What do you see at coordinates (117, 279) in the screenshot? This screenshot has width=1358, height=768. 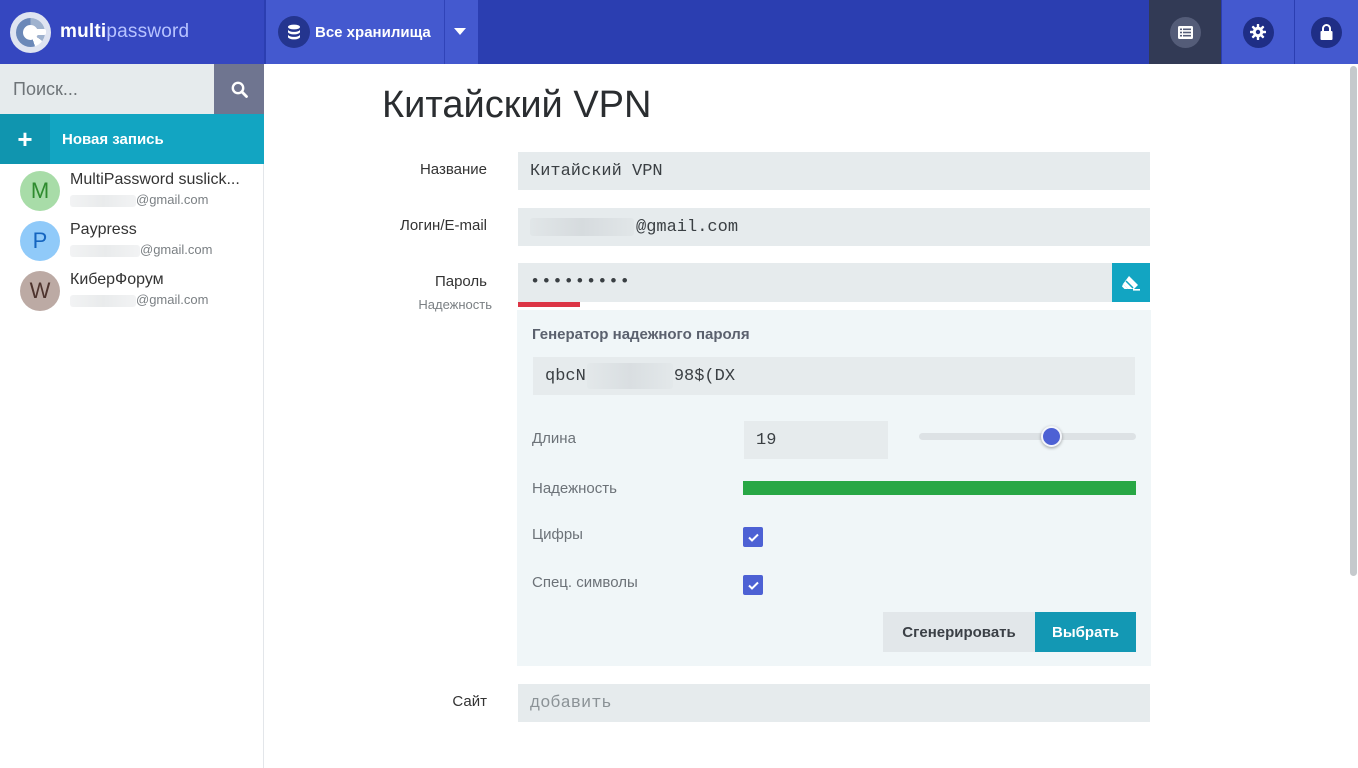 I see `list-item-title: КиберФорум` at bounding box center [117, 279].